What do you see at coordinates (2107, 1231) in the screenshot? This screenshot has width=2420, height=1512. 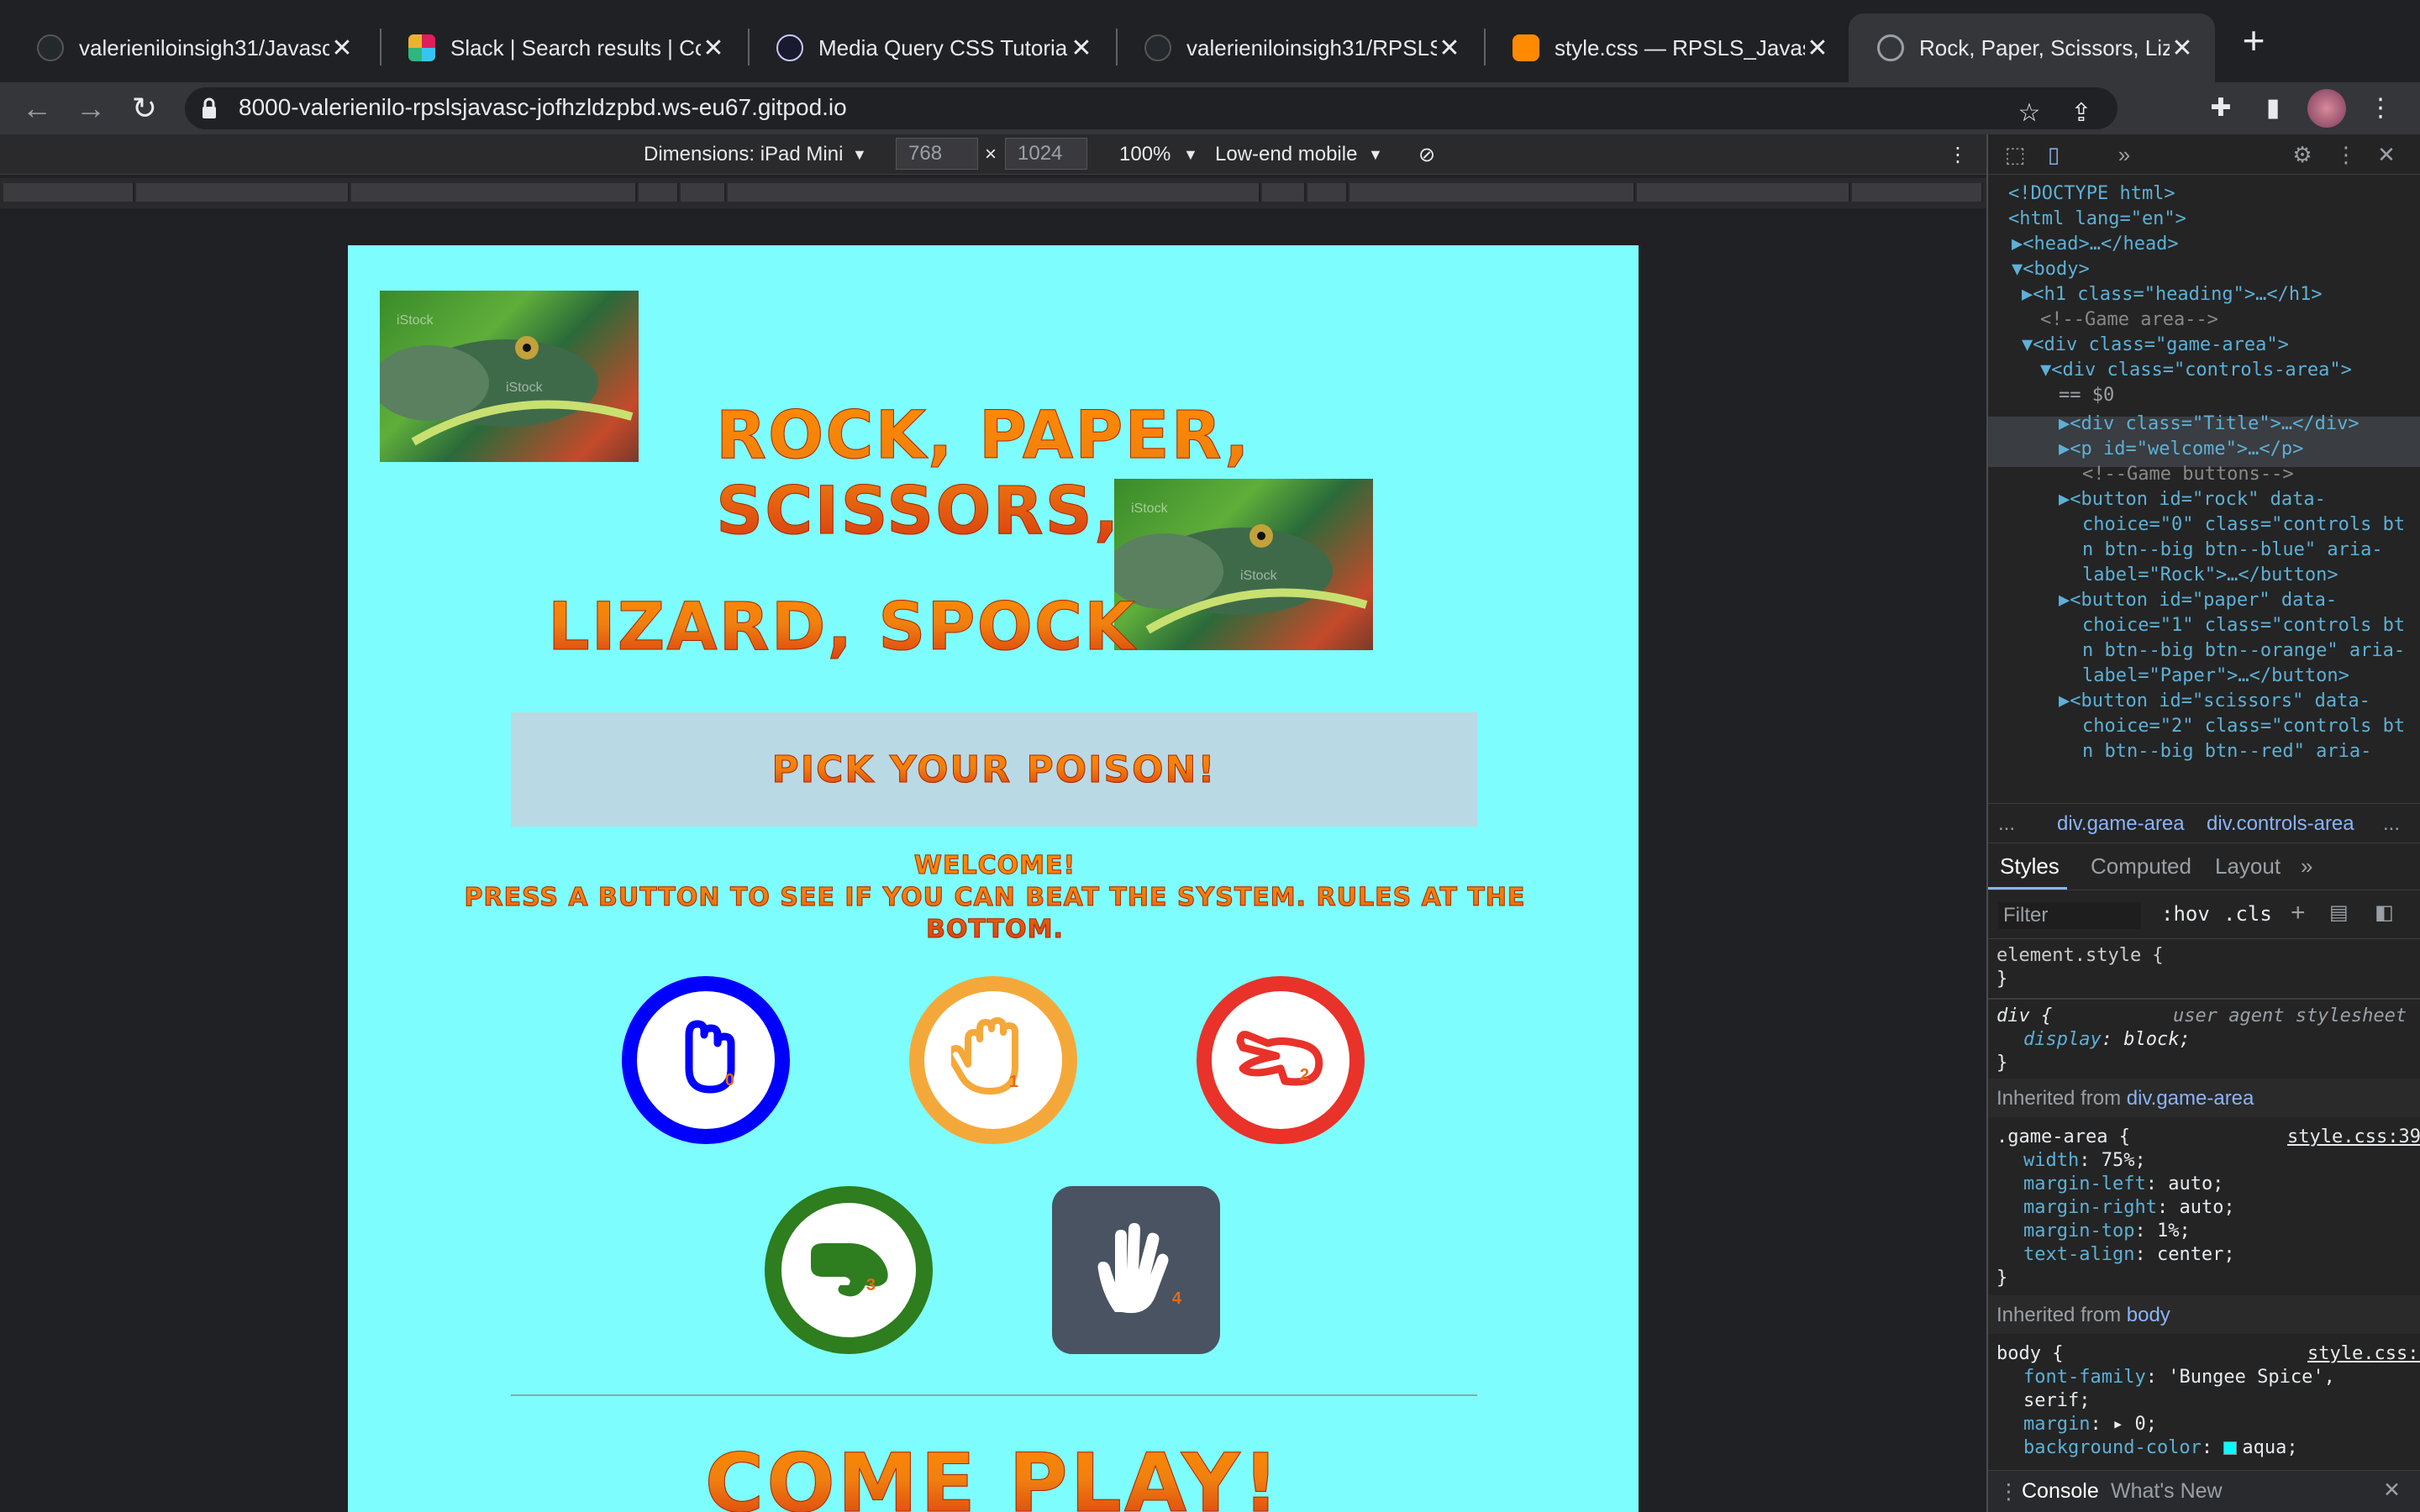 I see `css-declaration: margin-top: 1%;` at bounding box center [2107, 1231].